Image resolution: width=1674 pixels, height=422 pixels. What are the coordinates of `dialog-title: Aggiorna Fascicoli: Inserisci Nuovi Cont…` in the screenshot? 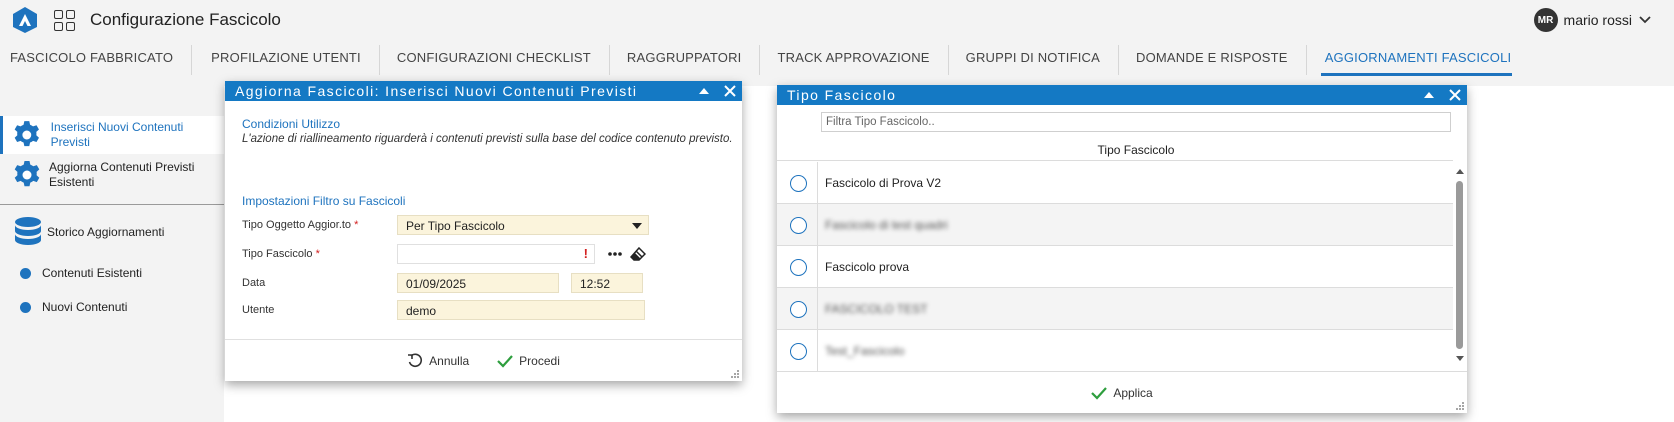 It's located at (436, 91).